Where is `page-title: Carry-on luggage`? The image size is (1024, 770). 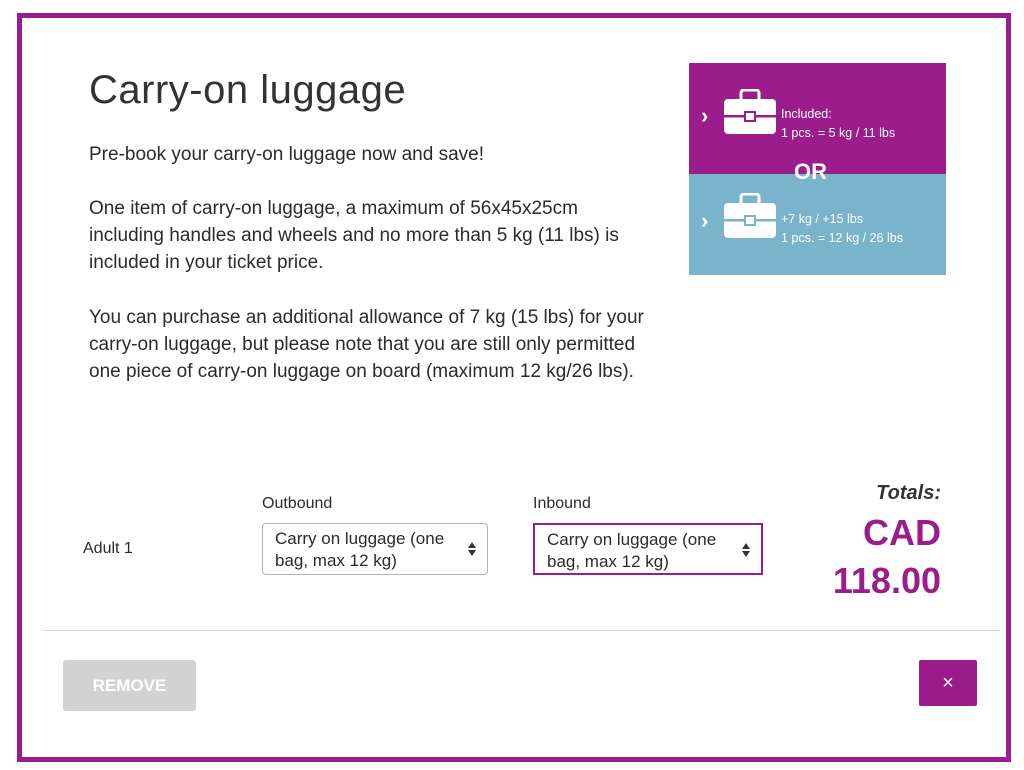
page-title: Carry-on luggage is located at coordinates (248, 90).